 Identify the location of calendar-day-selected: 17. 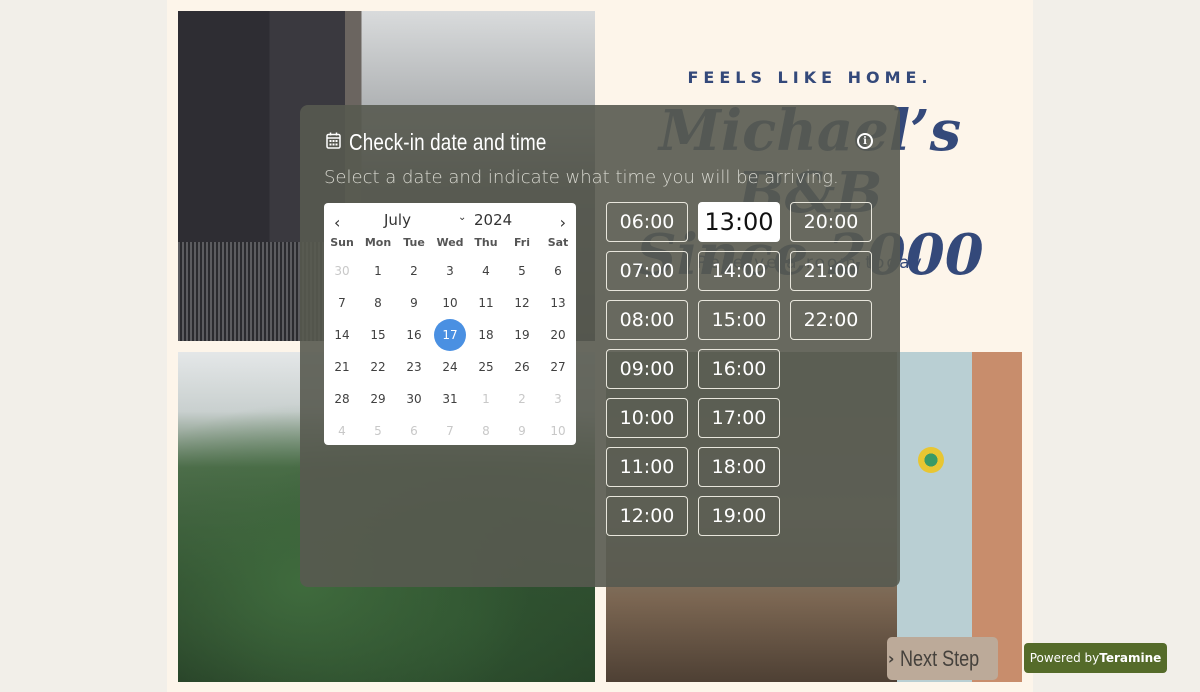
(450, 335).